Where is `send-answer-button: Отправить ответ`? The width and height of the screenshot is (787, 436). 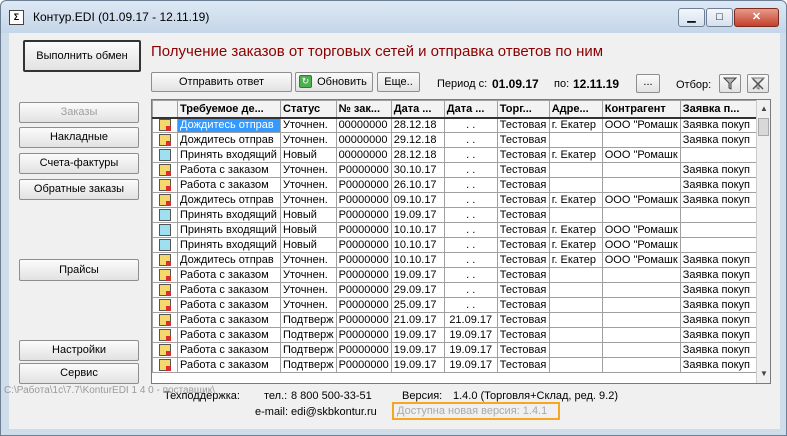
send-answer-button: Отправить ответ is located at coordinates (221, 82).